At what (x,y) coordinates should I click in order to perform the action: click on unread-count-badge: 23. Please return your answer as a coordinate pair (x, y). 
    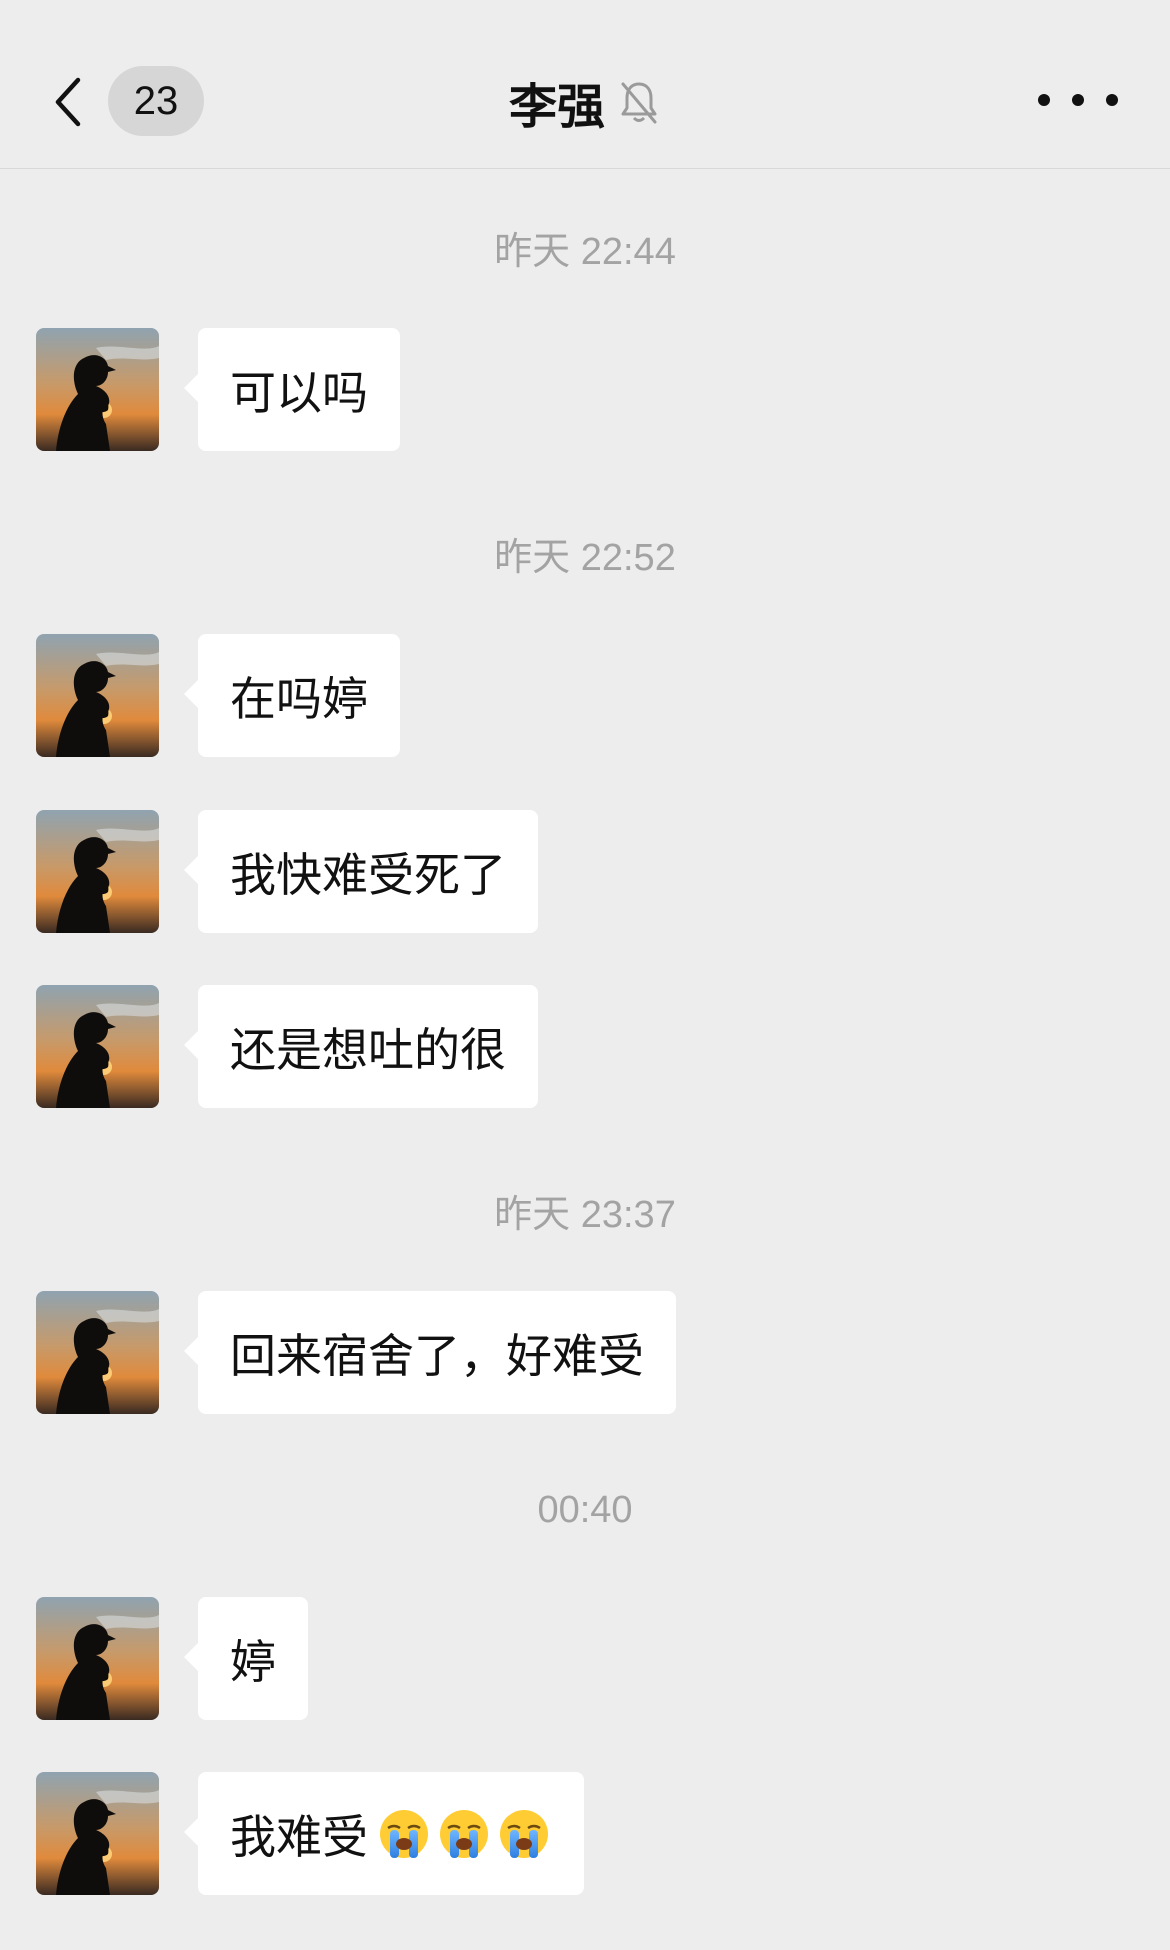
    Looking at the image, I should click on (156, 101).